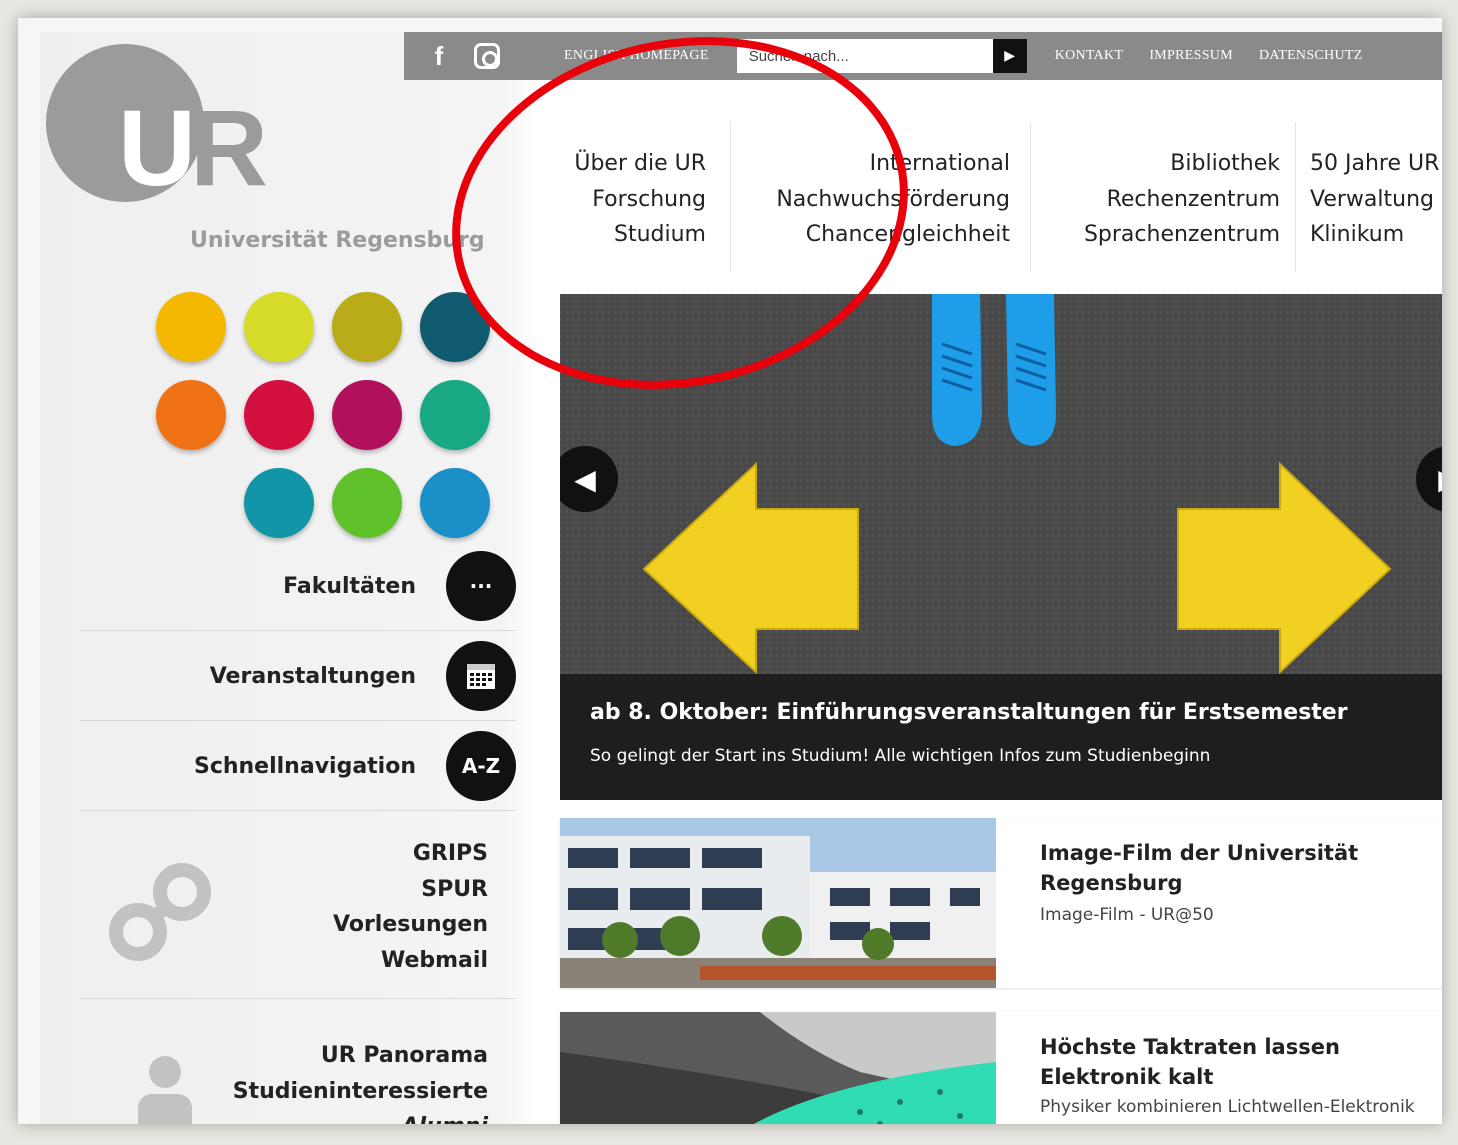  Describe the element at coordinates (875, 235) in the screenshot. I see `nav-chancengleichheit: Chancengleichheit` at that location.